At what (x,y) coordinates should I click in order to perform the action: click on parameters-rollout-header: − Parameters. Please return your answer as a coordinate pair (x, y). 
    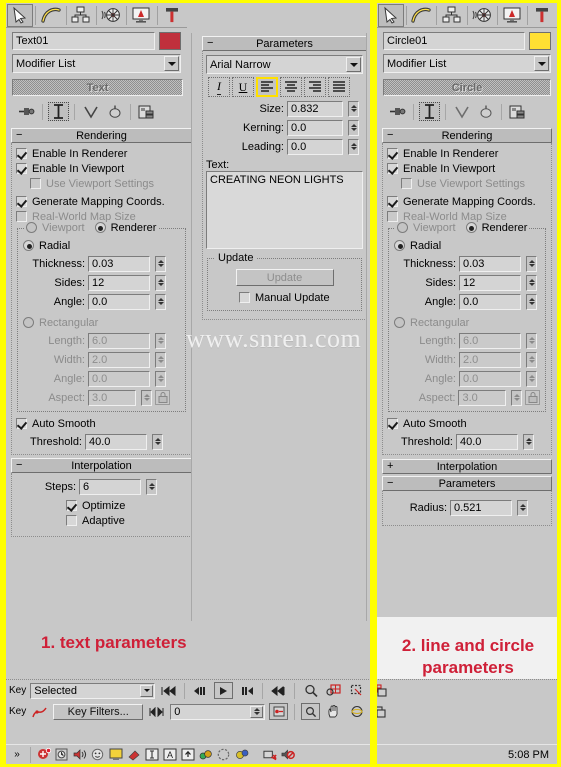
    Looking at the image, I should click on (284, 43).